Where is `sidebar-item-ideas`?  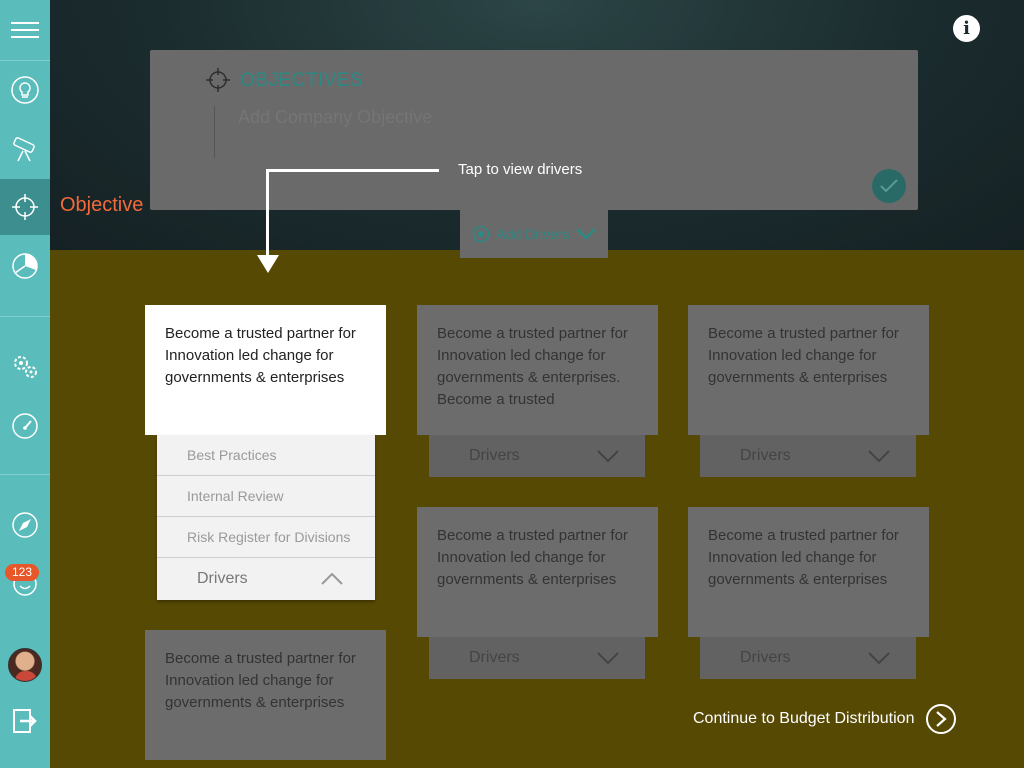
sidebar-item-ideas is located at coordinates (25, 90).